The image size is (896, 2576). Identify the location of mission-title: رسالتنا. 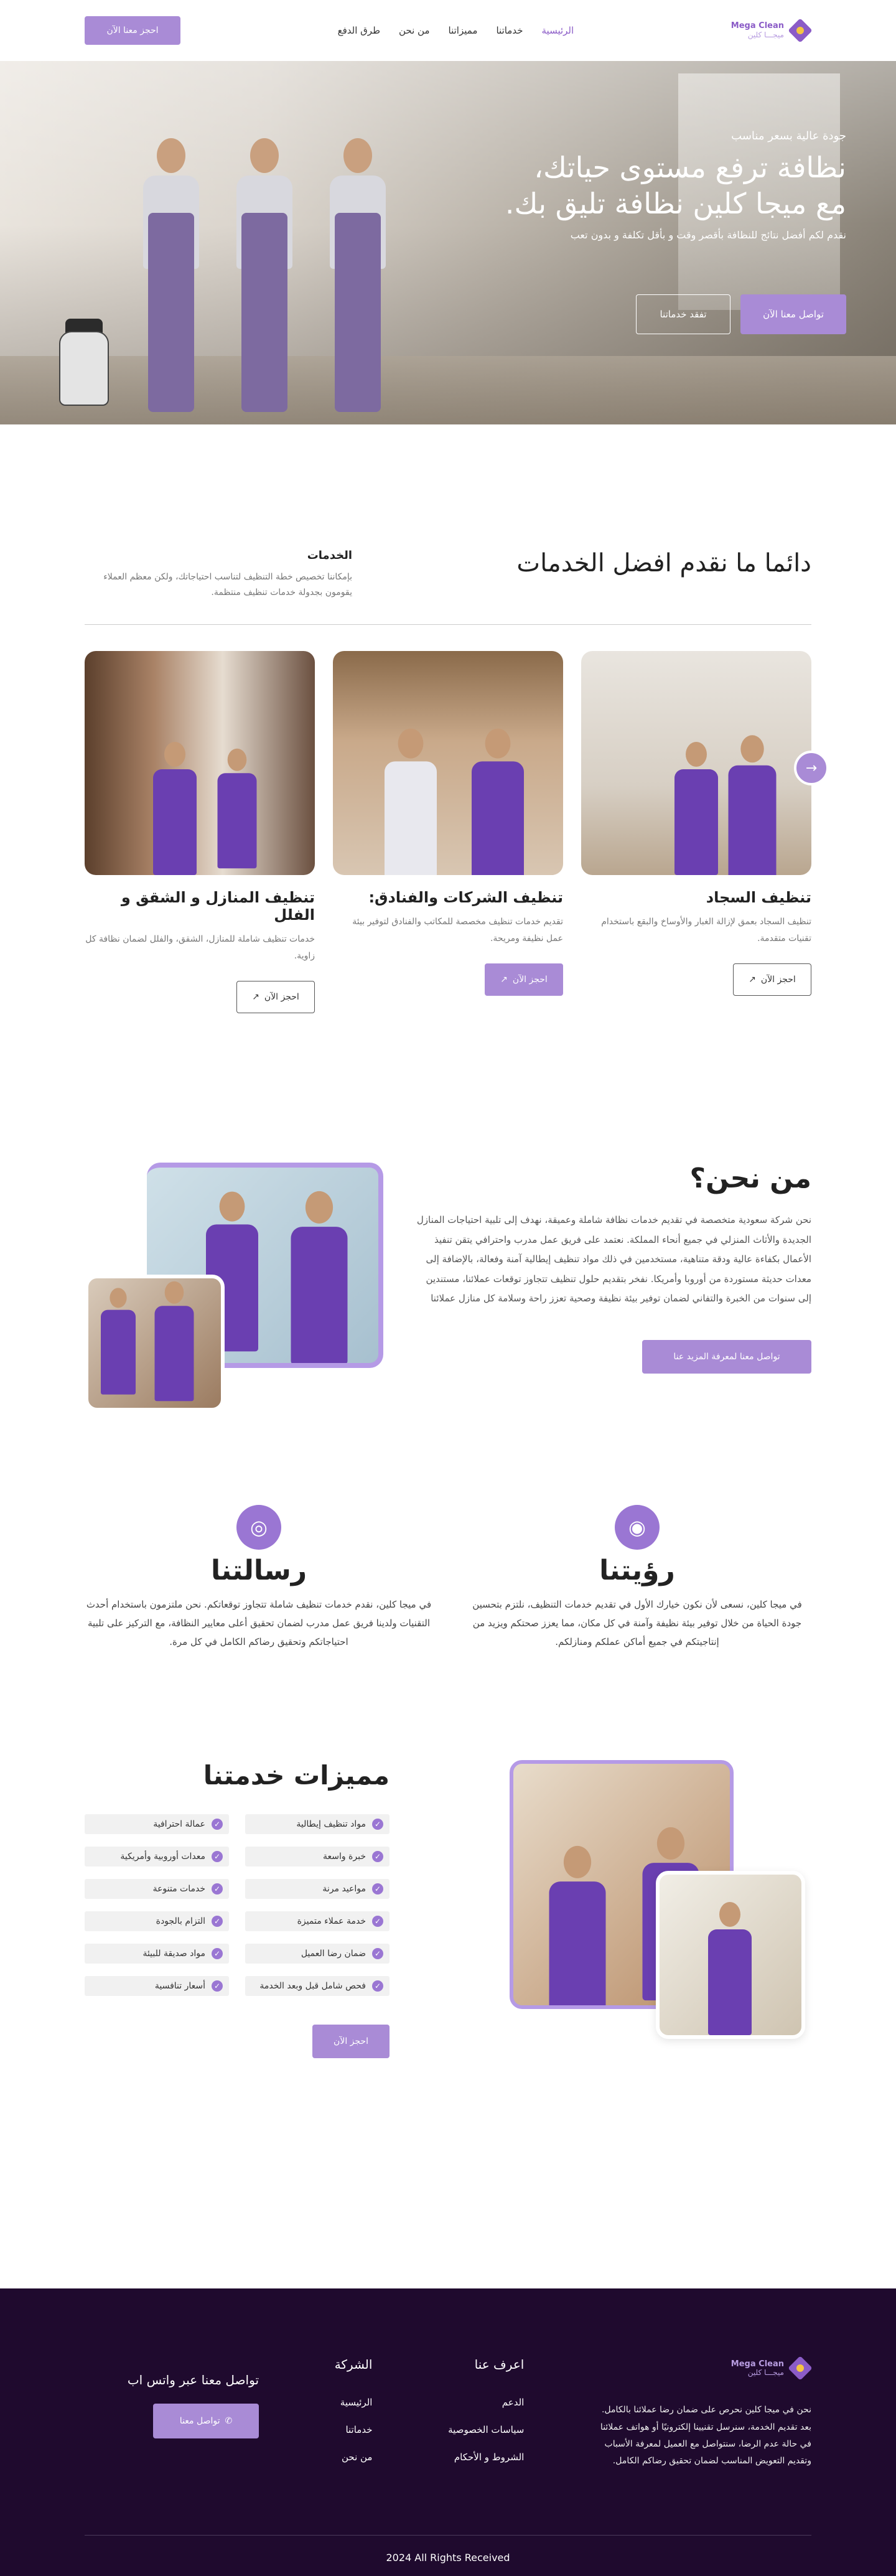
(259, 1571).